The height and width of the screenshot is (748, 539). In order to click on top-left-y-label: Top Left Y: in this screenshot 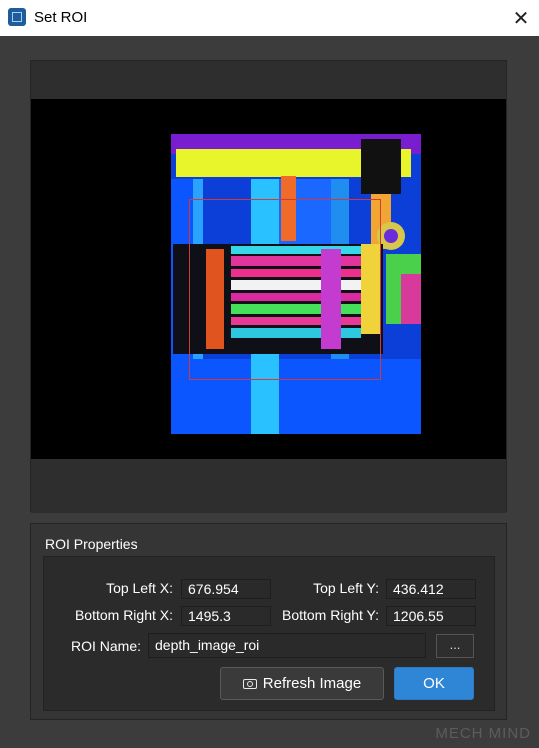, I will do `click(346, 588)`.